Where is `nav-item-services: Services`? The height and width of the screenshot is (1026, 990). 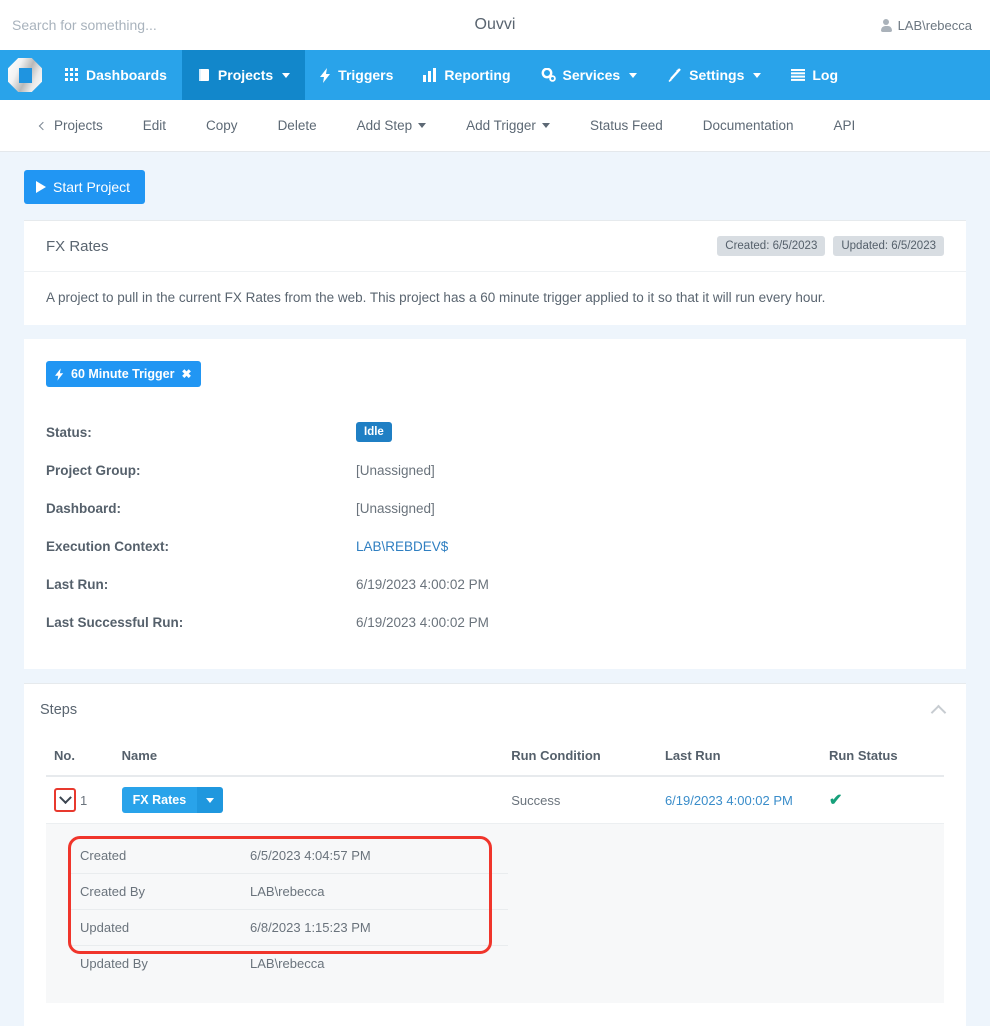
nav-item-services: Services is located at coordinates (589, 75).